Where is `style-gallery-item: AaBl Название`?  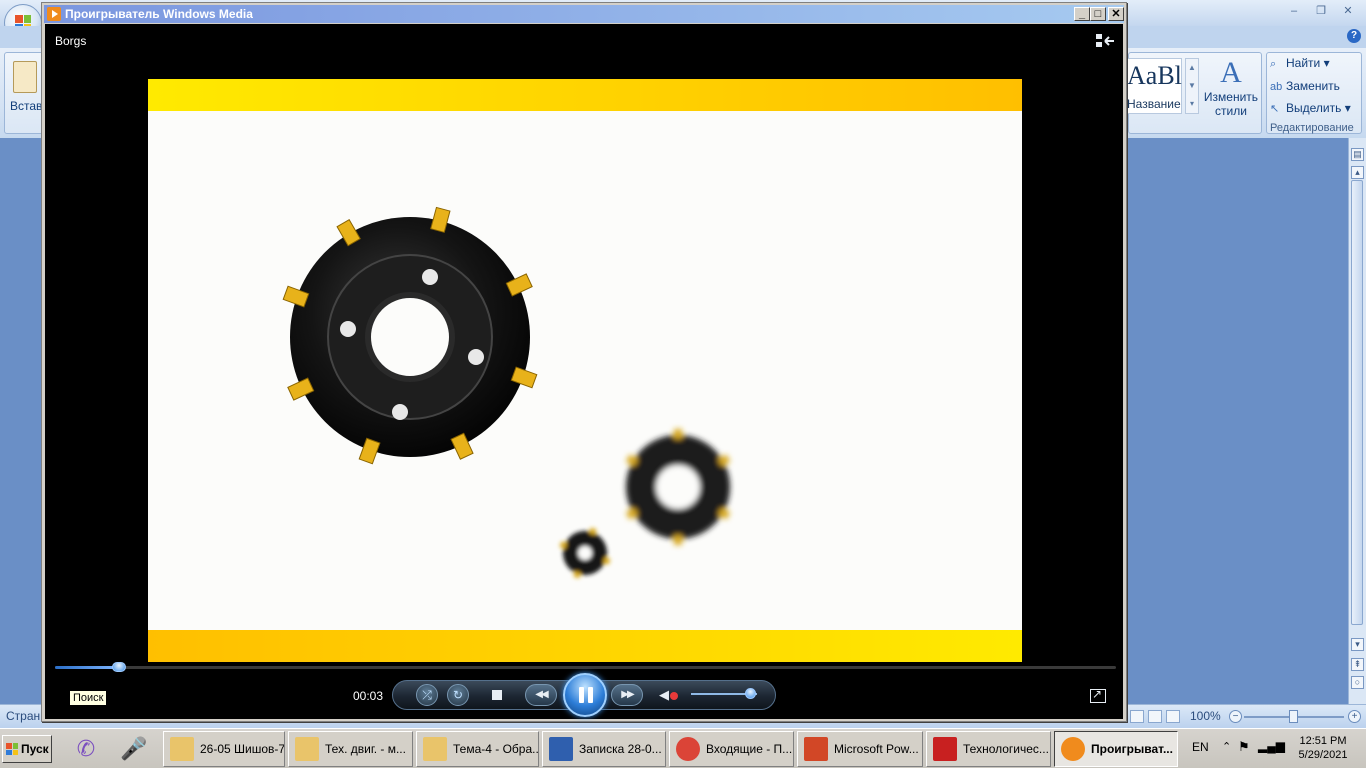 style-gallery-item: AaBl Название is located at coordinates (1154, 86).